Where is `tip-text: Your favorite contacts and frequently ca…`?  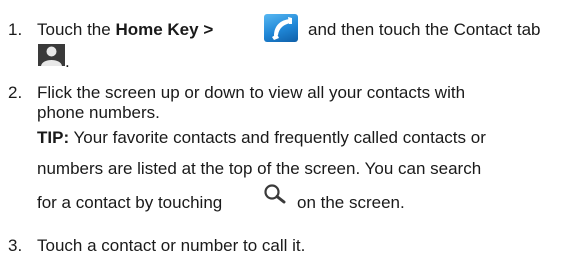
tip-text: Your favorite contacts and frequently ca… is located at coordinates (277, 137).